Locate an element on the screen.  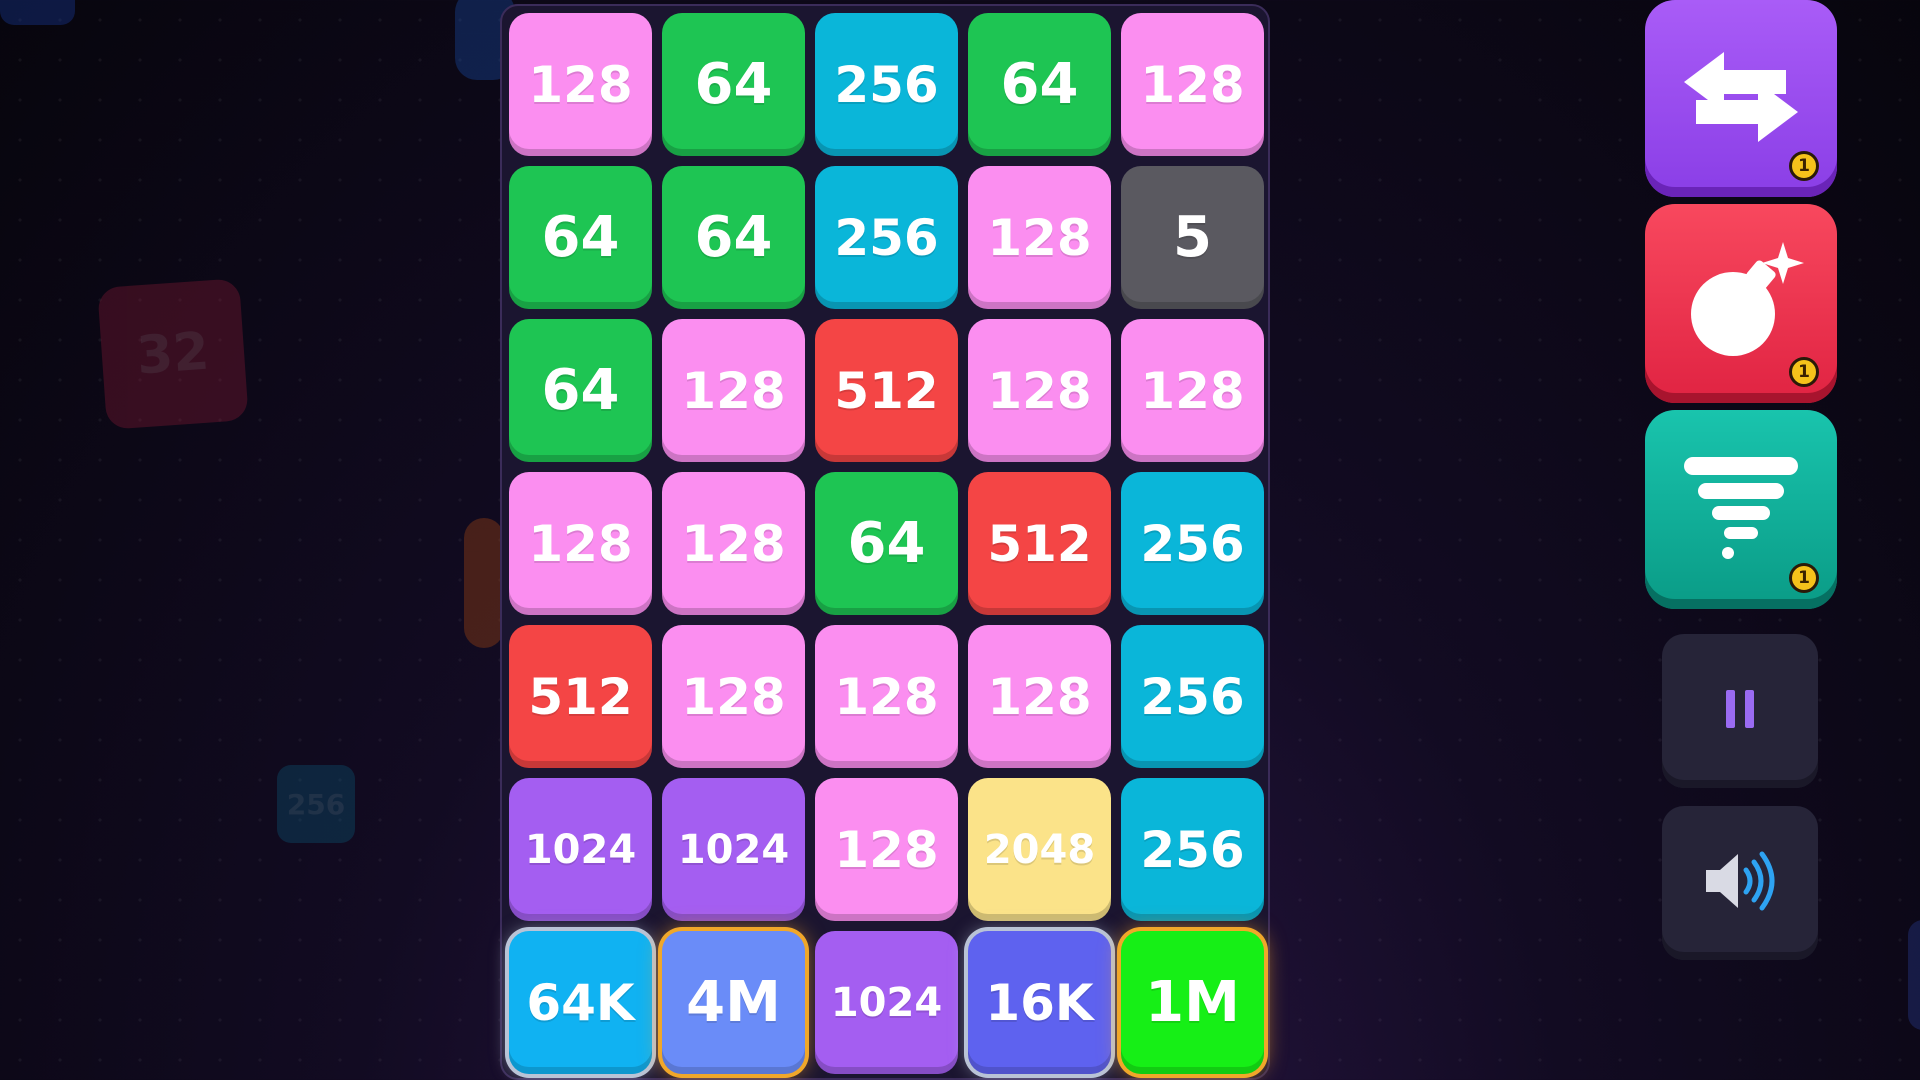
tile-value: 1M is located at coordinates (1192, 1002).